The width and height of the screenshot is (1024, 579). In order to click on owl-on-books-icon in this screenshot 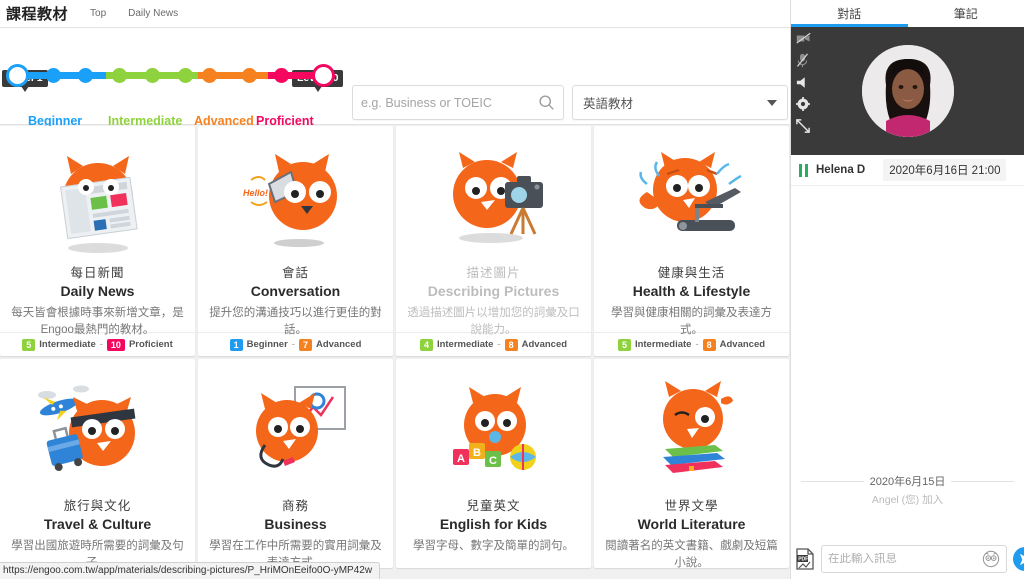, I will do `click(692, 432)`.